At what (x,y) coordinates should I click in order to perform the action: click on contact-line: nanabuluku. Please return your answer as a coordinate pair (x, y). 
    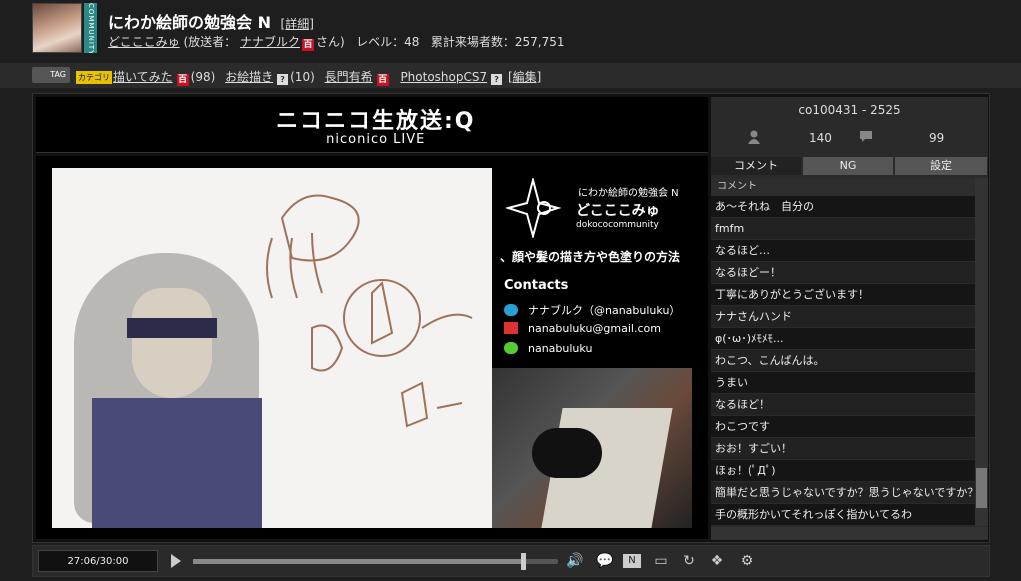
    Looking at the image, I should click on (548, 348).